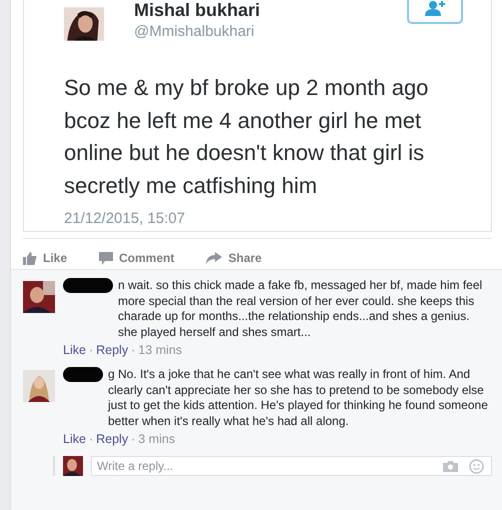  What do you see at coordinates (106, 258) in the screenshot?
I see `speech-bubble-icon` at bounding box center [106, 258].